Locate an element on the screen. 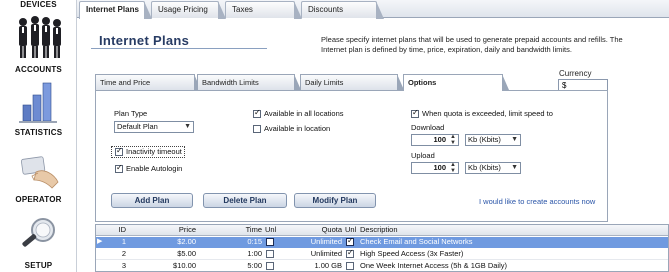  sidebar-item-accounts: ACCOUNTS is located at coordinates (38, 43).